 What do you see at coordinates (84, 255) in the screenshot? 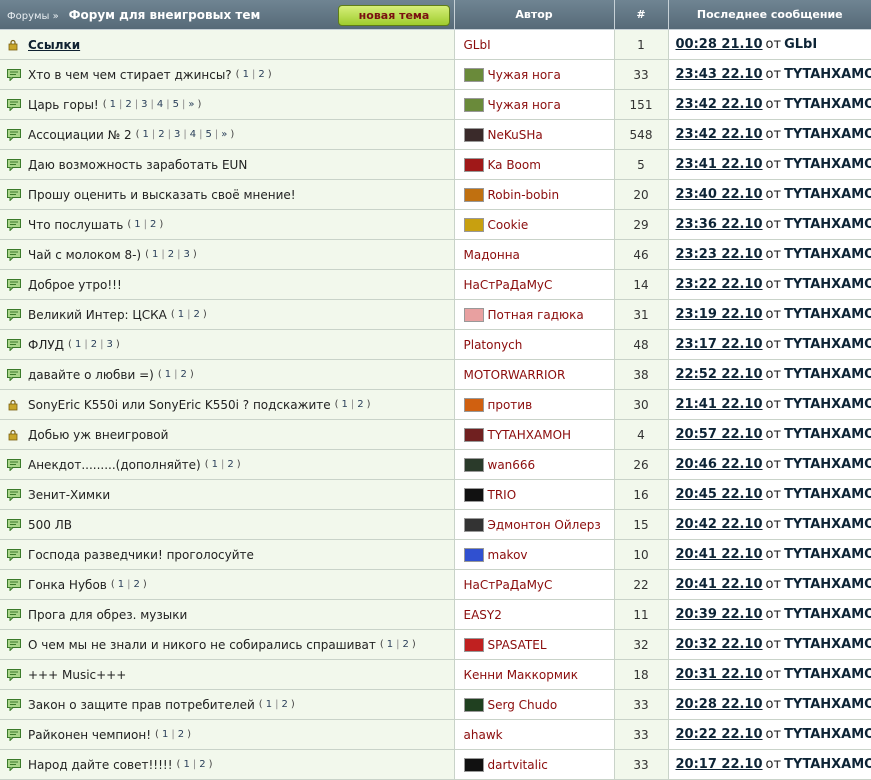
I see `topic-title-link: Чай с молоком 8-)` at bounding box center [84, 255].